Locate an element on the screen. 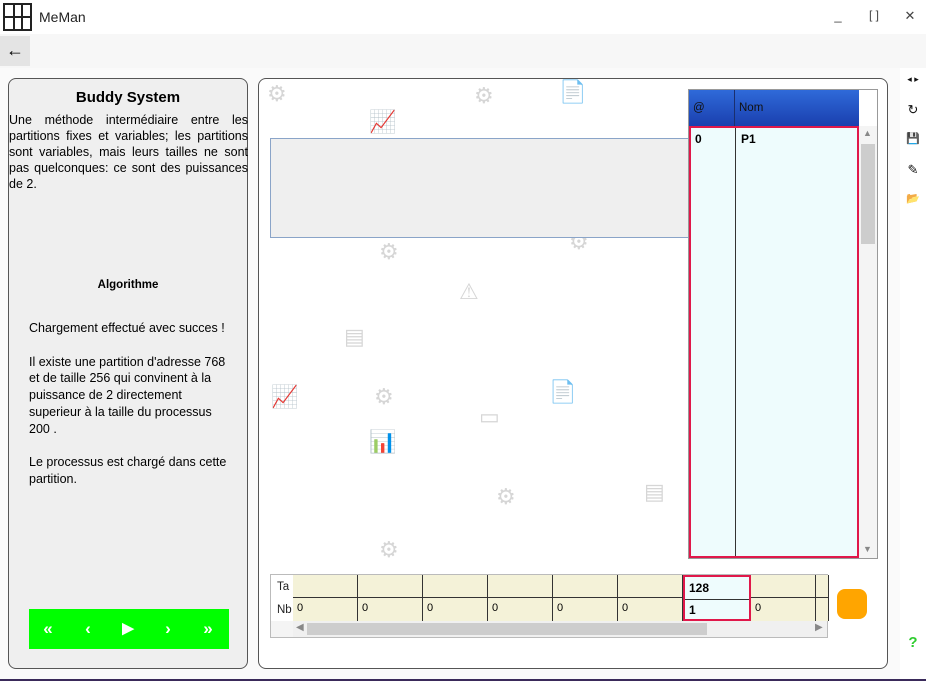 This screenshot has height=681, width=926. cell-size: 128 is located at coordinates (699, 588).